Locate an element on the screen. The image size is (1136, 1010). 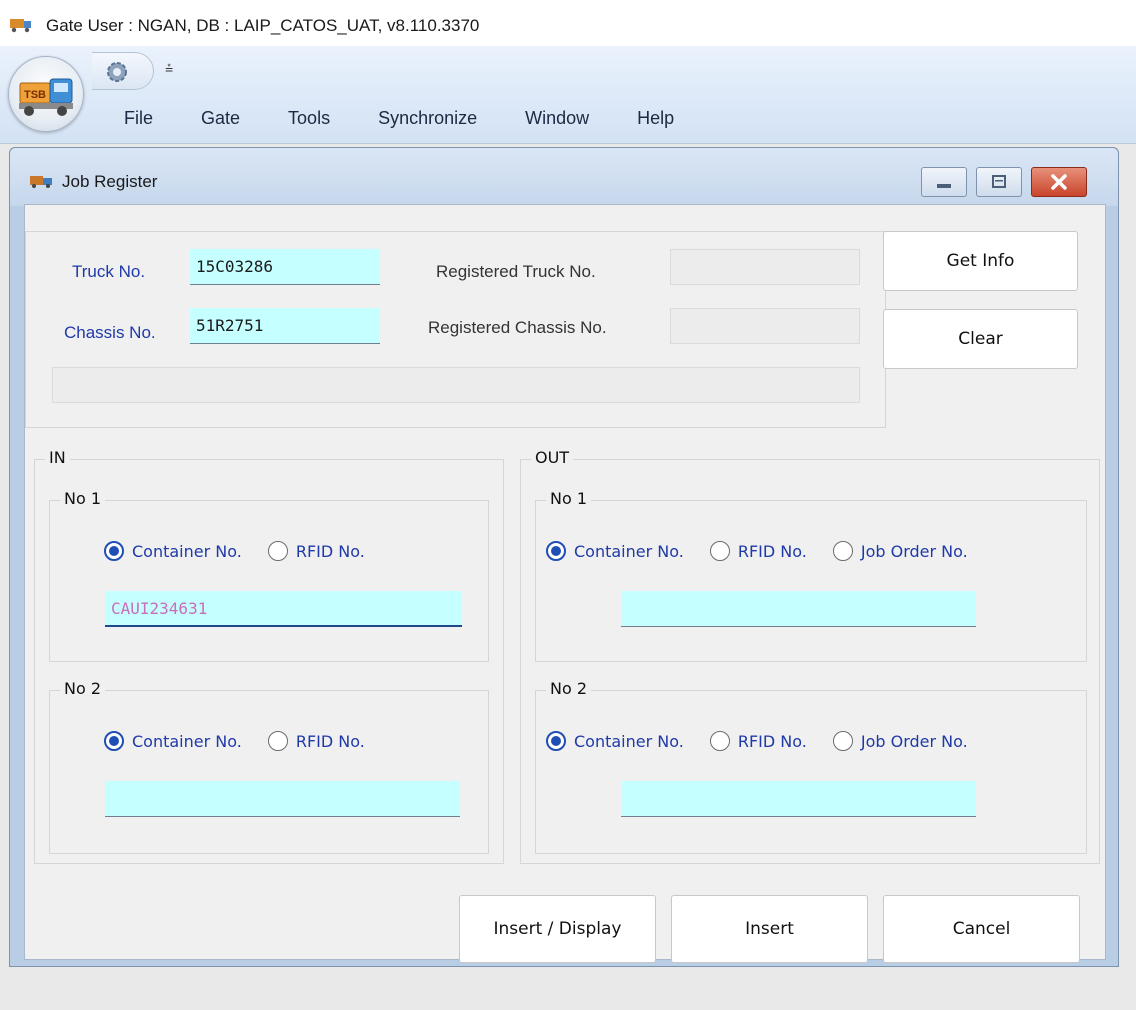
in-no1-container-radio: Container No. is located at coordinates (173, 551).